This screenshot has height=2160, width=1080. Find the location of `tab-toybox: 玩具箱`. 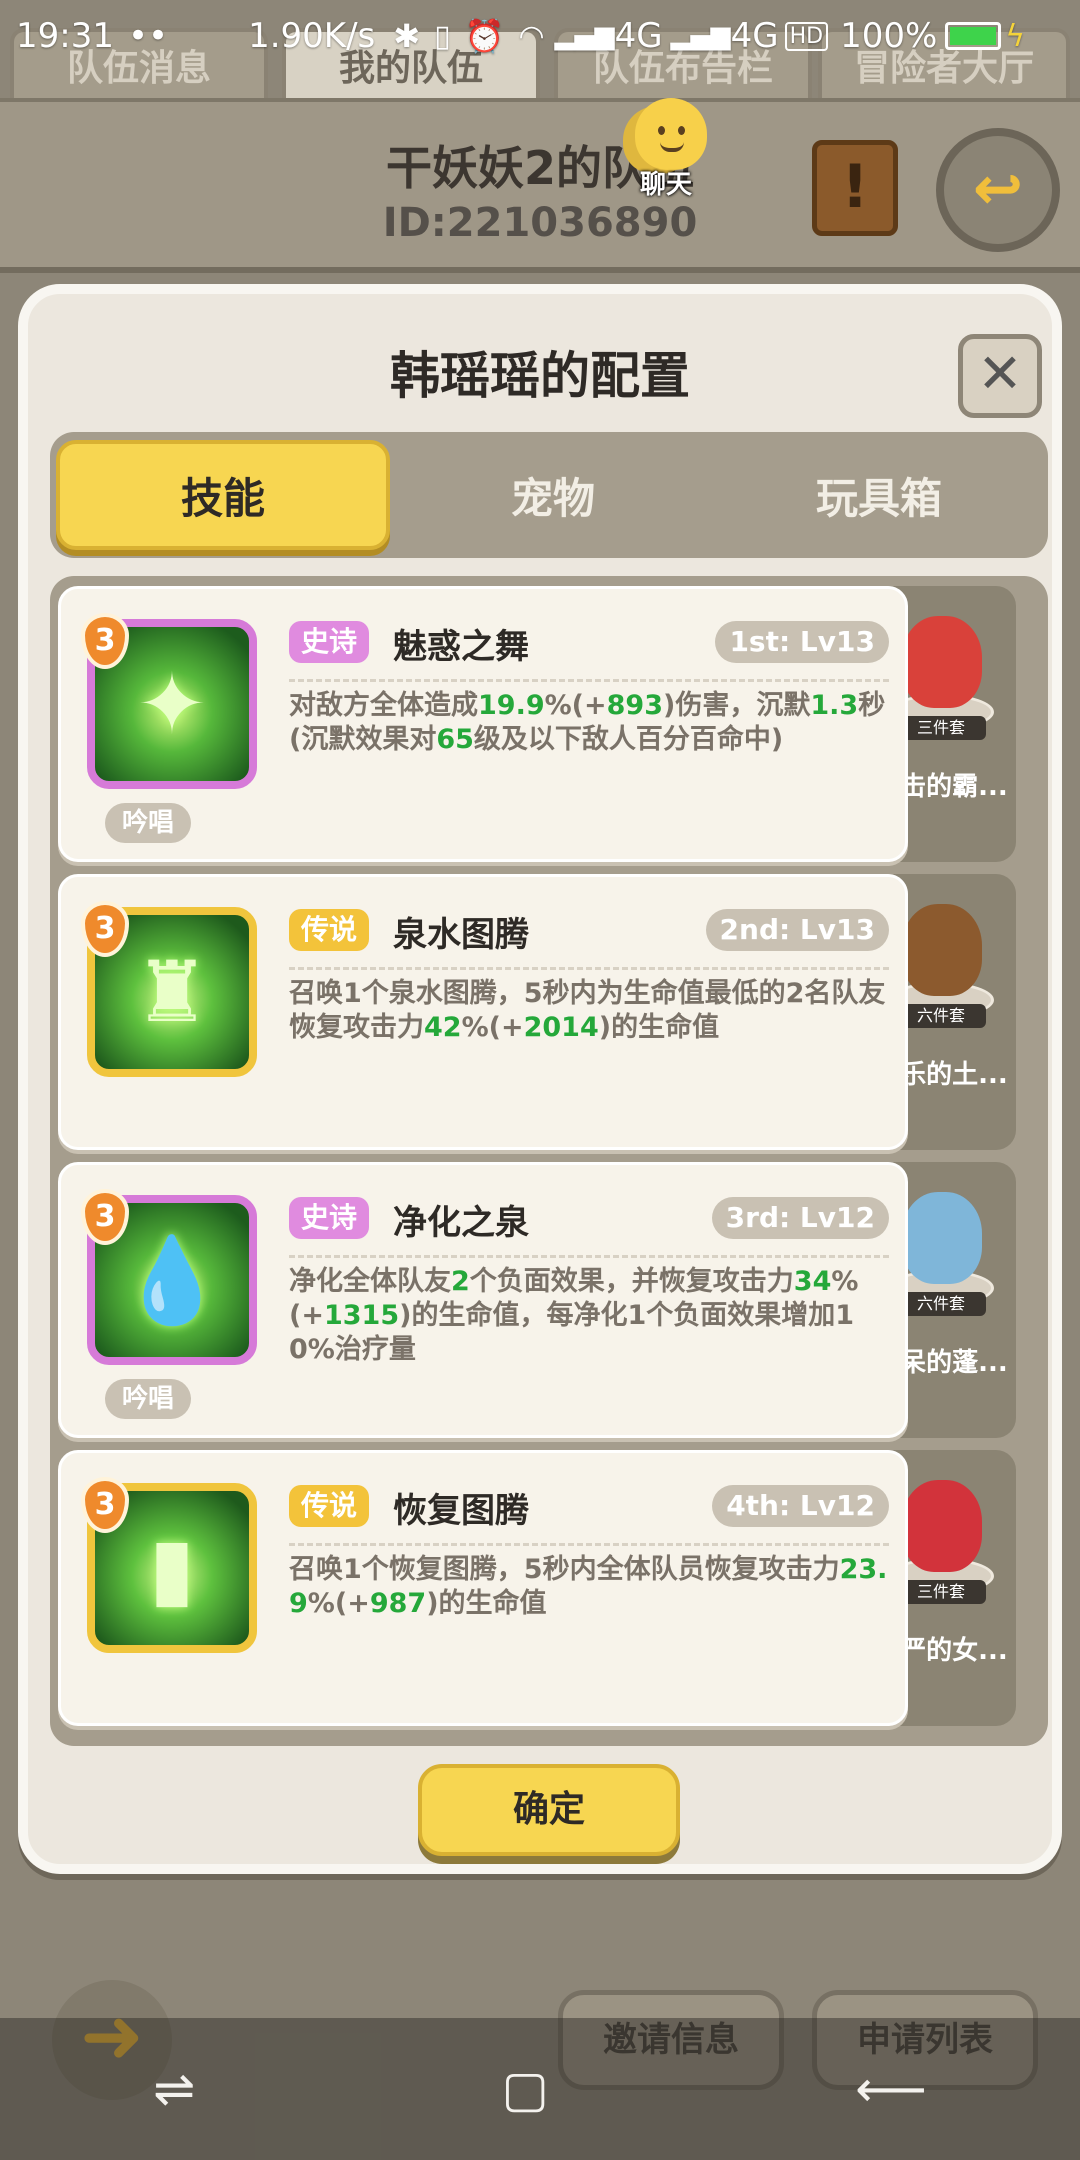

tab-toybox: 玩具箱 is located at coordinates (879, 495).